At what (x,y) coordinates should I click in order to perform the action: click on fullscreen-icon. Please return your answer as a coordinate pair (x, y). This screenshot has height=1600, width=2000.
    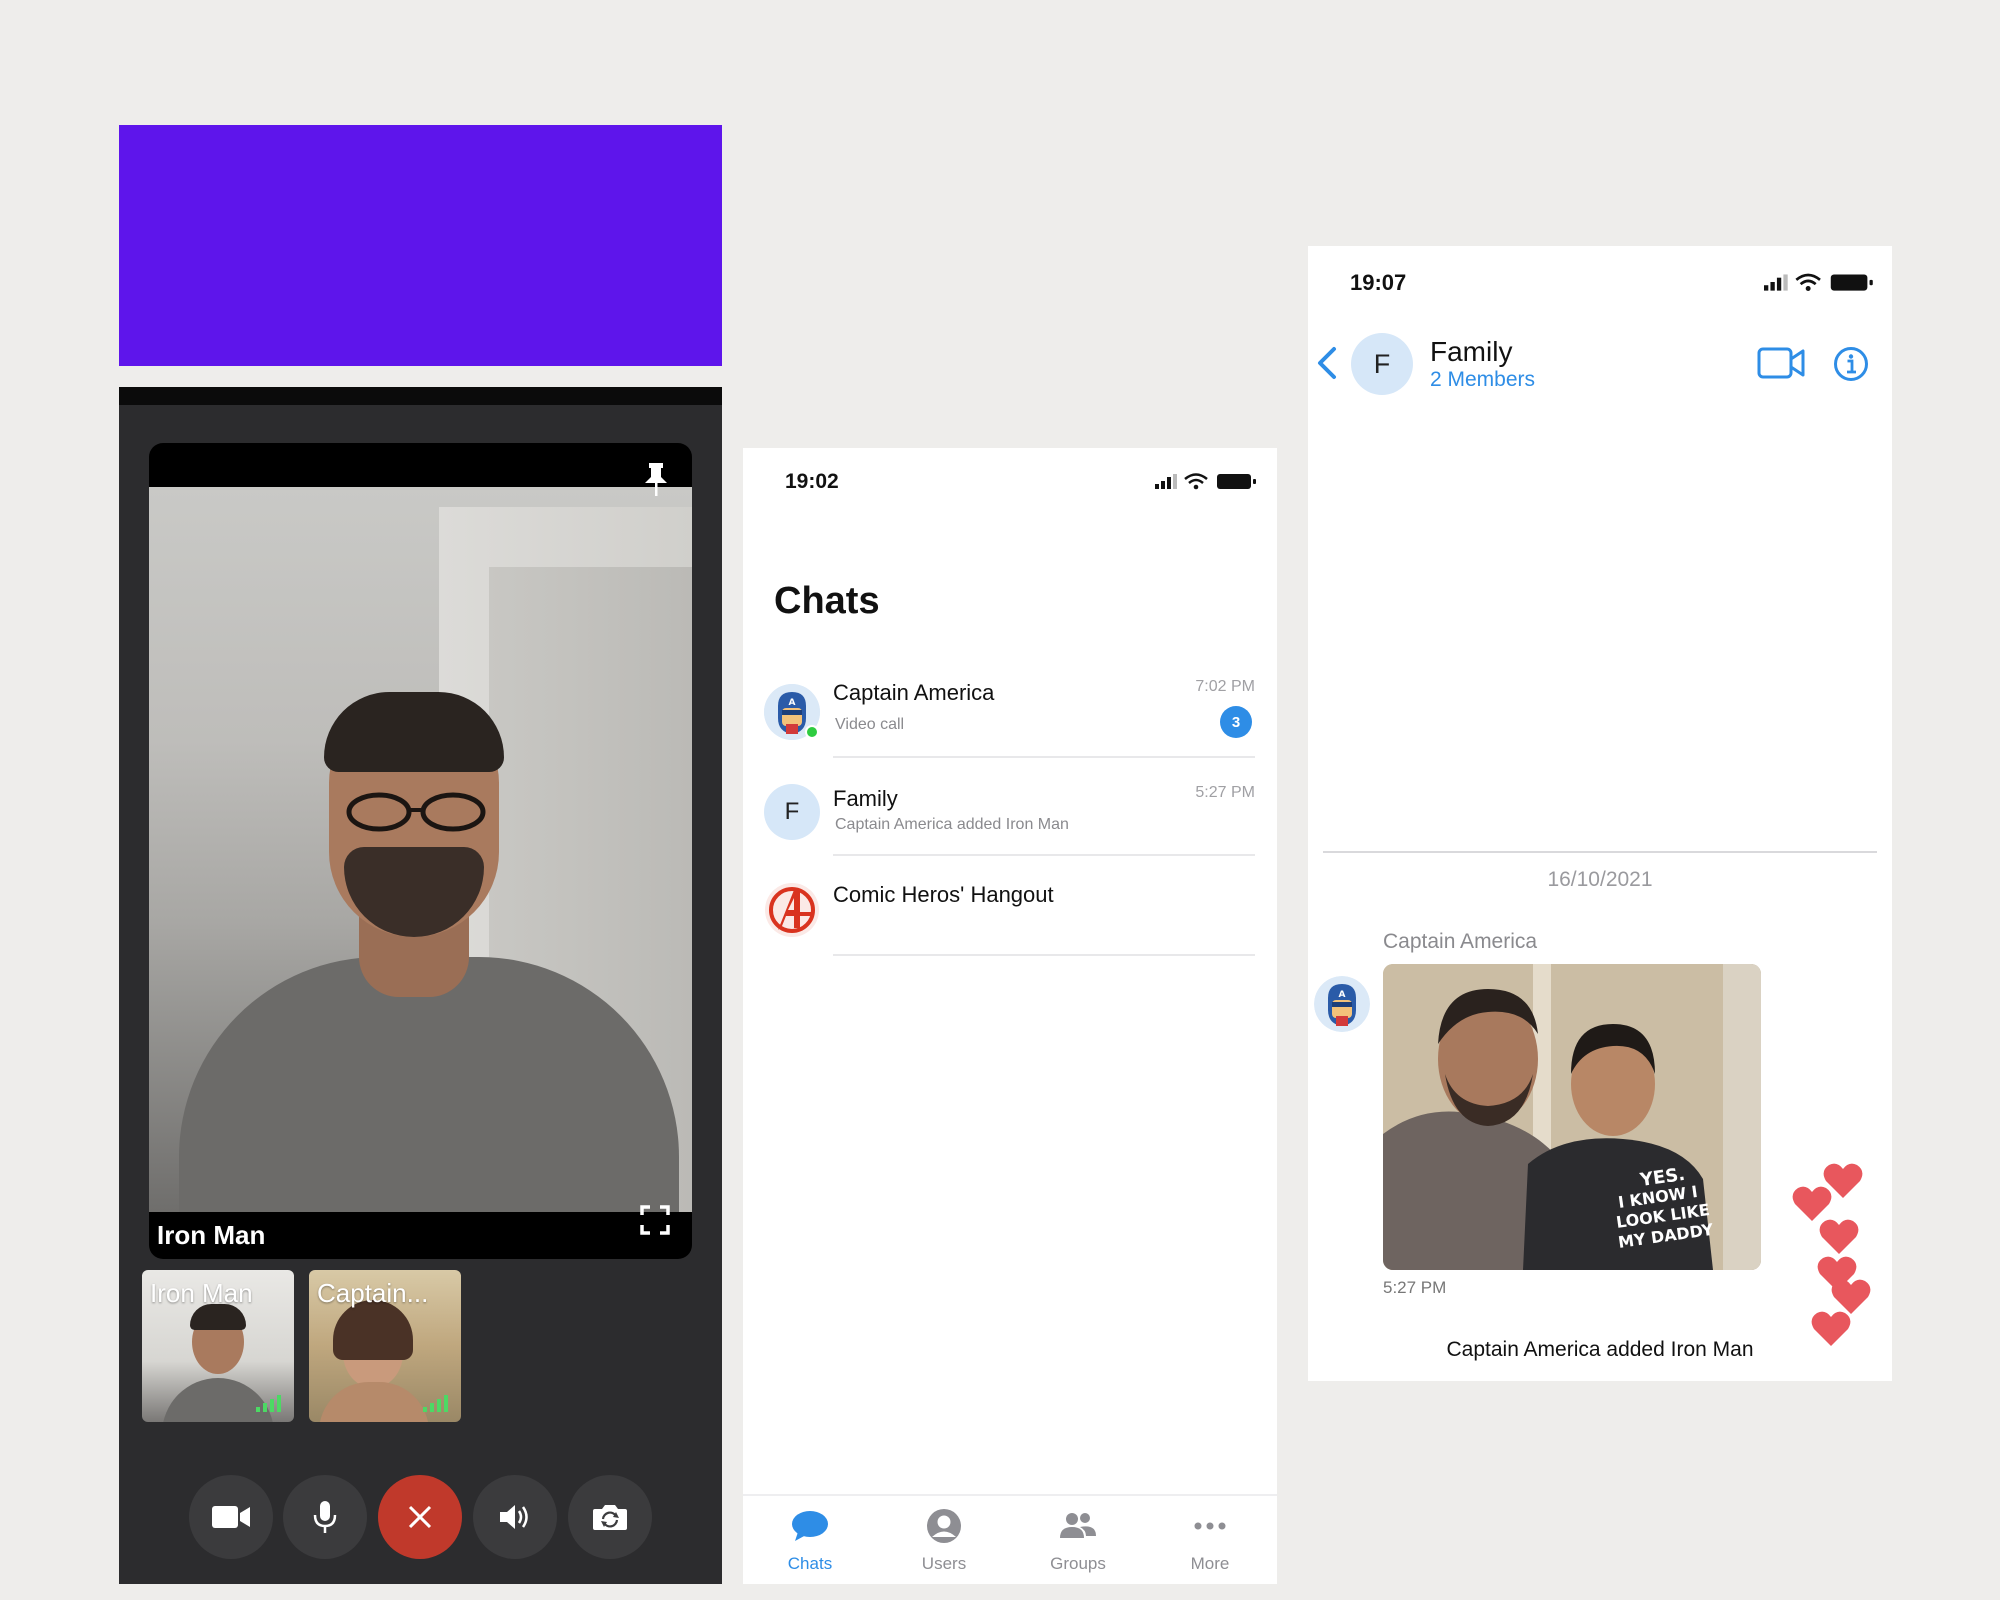
    Looking at the image, I should click on (655, 1220).